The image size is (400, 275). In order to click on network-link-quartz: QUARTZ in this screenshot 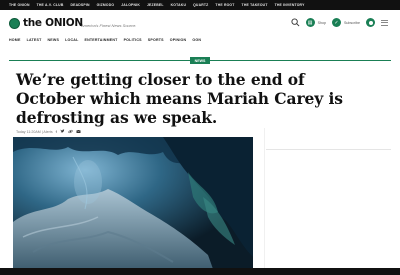, I will do `click(200, 5)`.